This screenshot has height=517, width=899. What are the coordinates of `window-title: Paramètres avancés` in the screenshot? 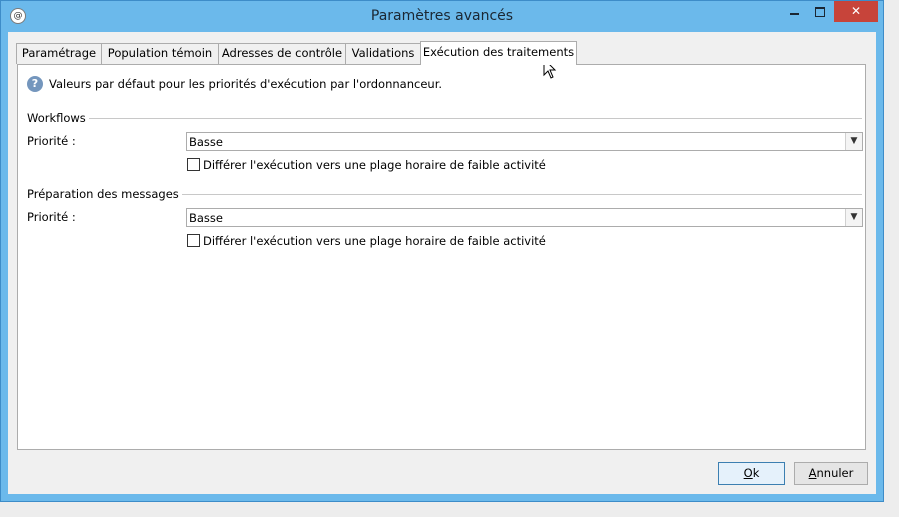 It's located at (442, 16).